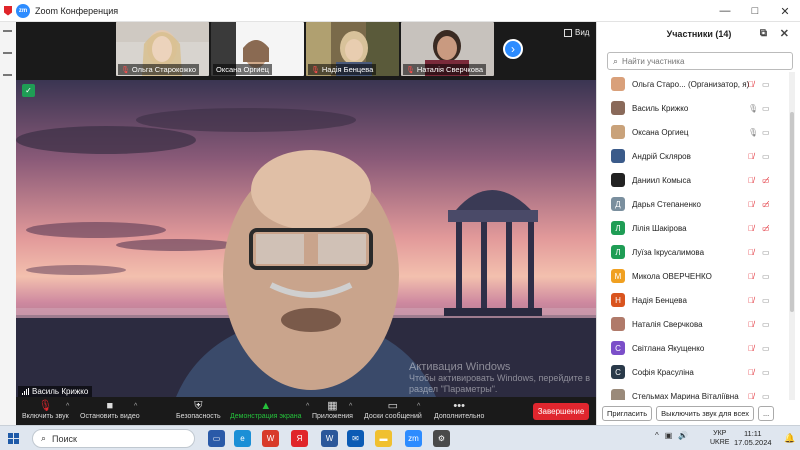 This screenshot has width=800, height=450. Describe the element at coordinates (393, 409) in the screenshot. I see `whiteboard-button: ▭ Доски сообщений` at that location.